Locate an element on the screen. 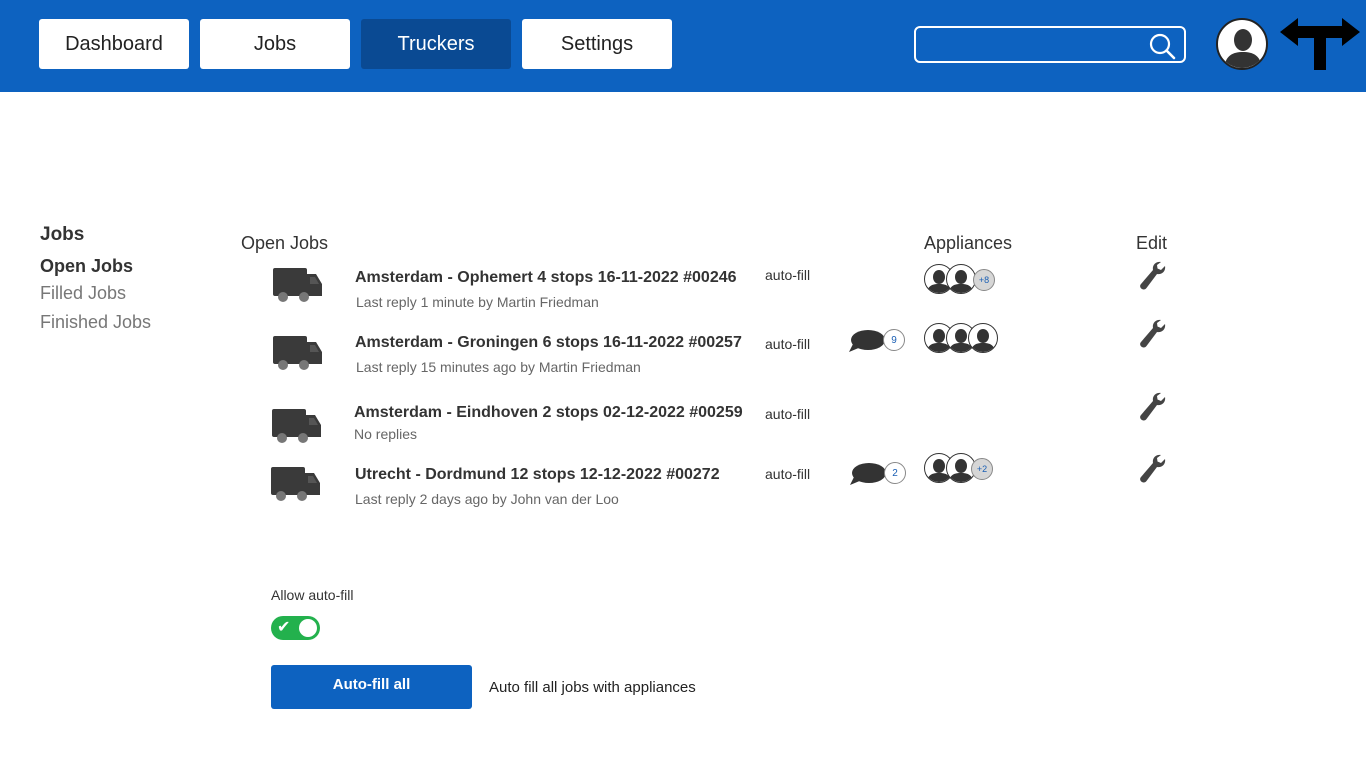 The width and height of the screenshot is (1366, 768). allow-auto-fill-toggle: ✔ is located at coordinates (295, 628).